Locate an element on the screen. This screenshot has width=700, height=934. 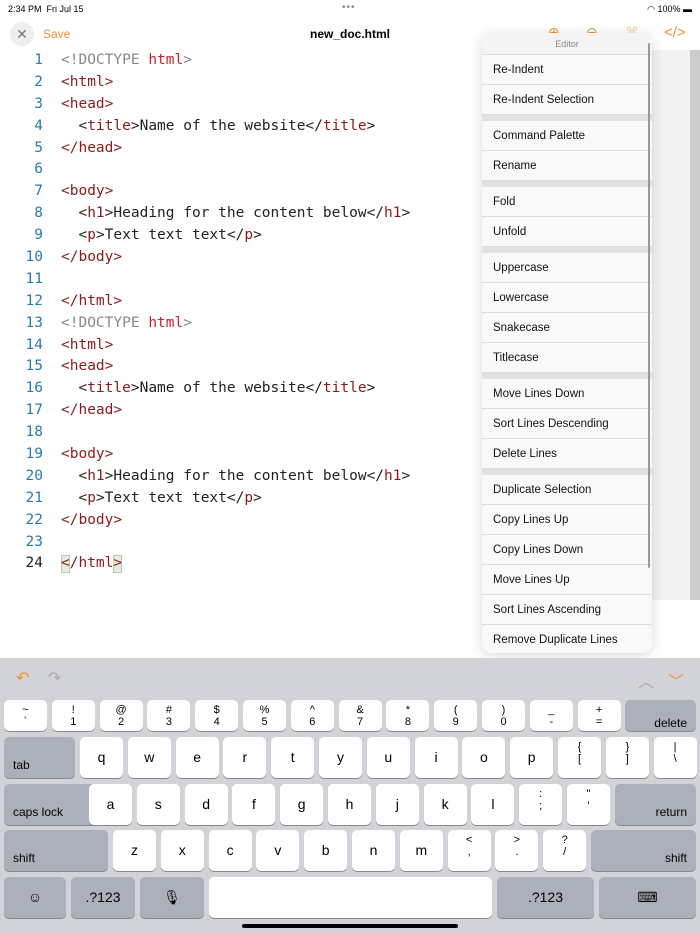
menu-item-move-lines-up: Move Lines Up is located at coordinates (567, 580).